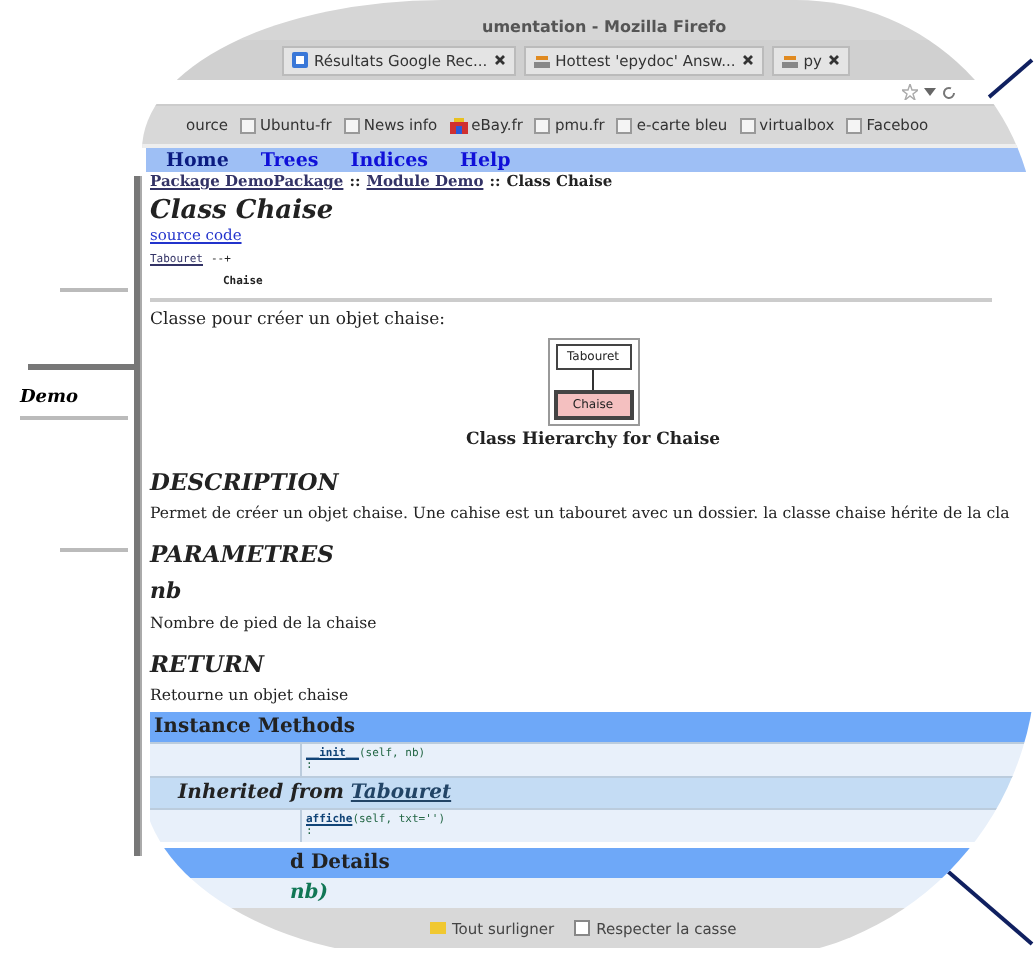 This screenshot has height=960, width=1036. Describe the element at coordinates (593, 727) in the screenshot. I see `table-heading: Instance Methods` at that location.